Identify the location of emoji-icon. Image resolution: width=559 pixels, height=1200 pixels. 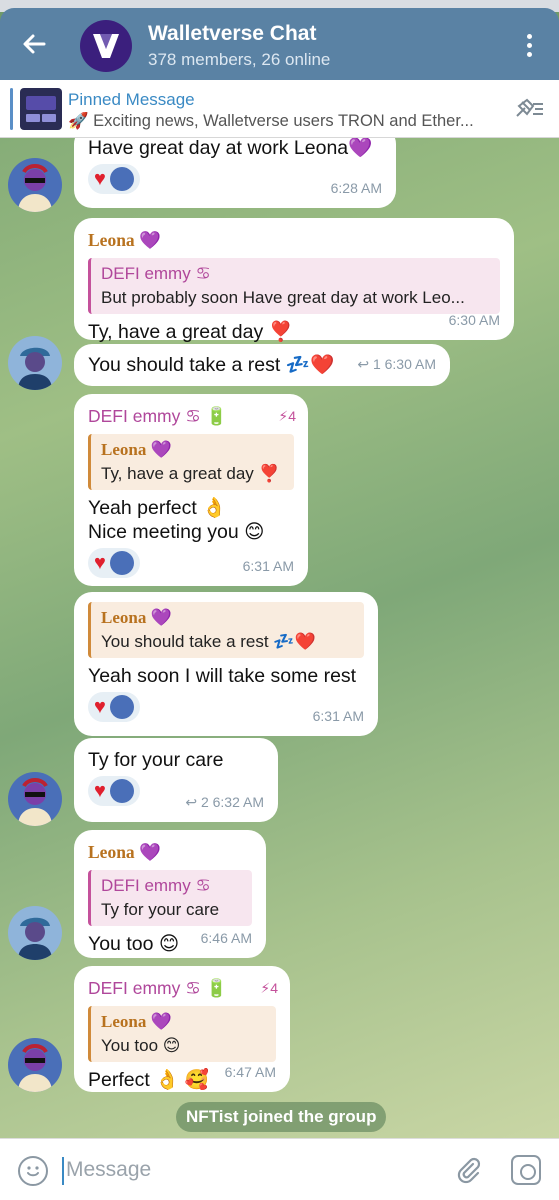
(33, 1171).